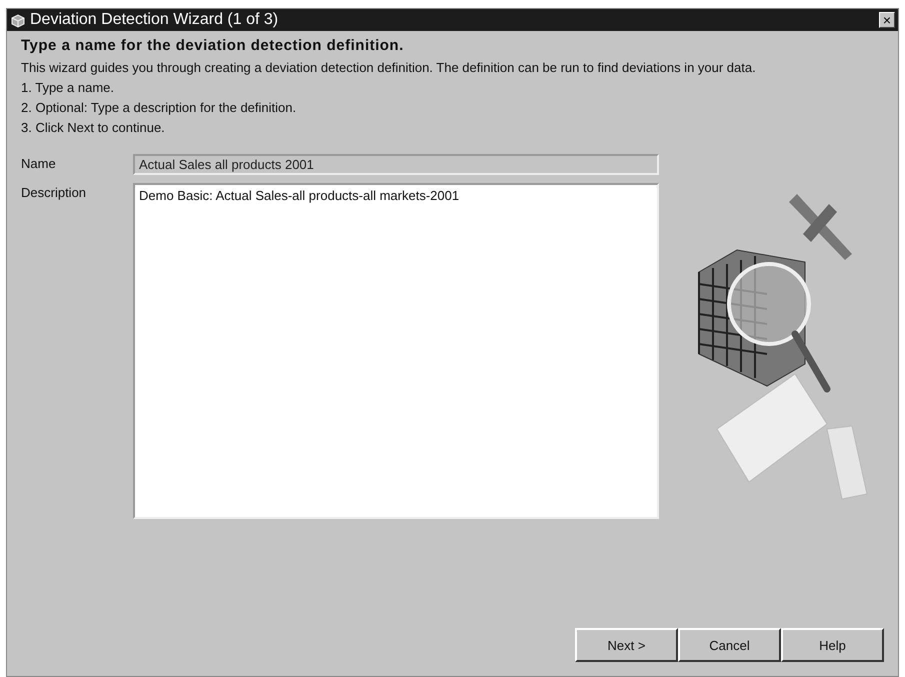  Describe the element at coordinates (887, 20) in the screenshot. I see `close-button: ×` at that location.